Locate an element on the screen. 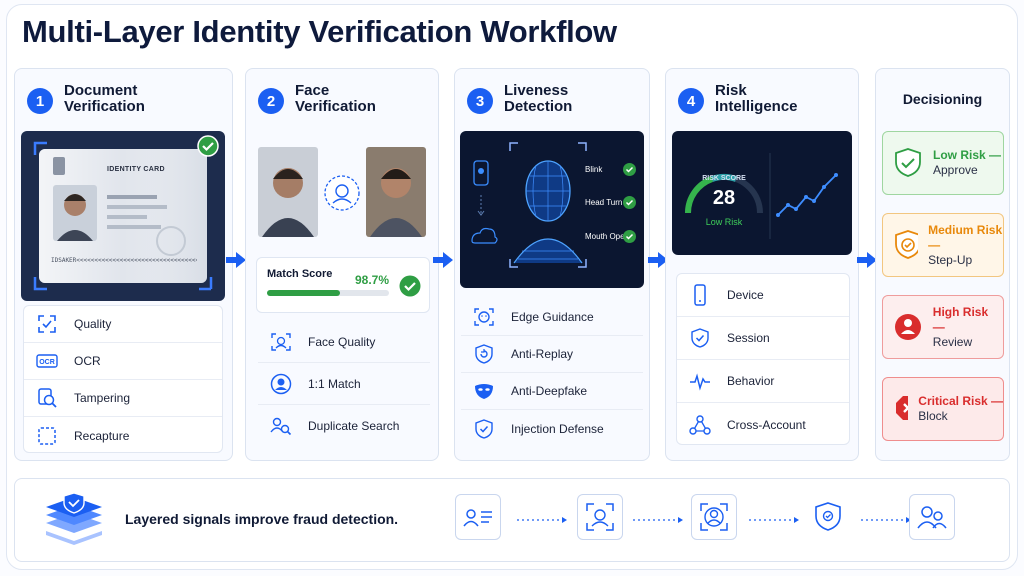  ocr-icon: OCR is located at coordinates (47, 361).